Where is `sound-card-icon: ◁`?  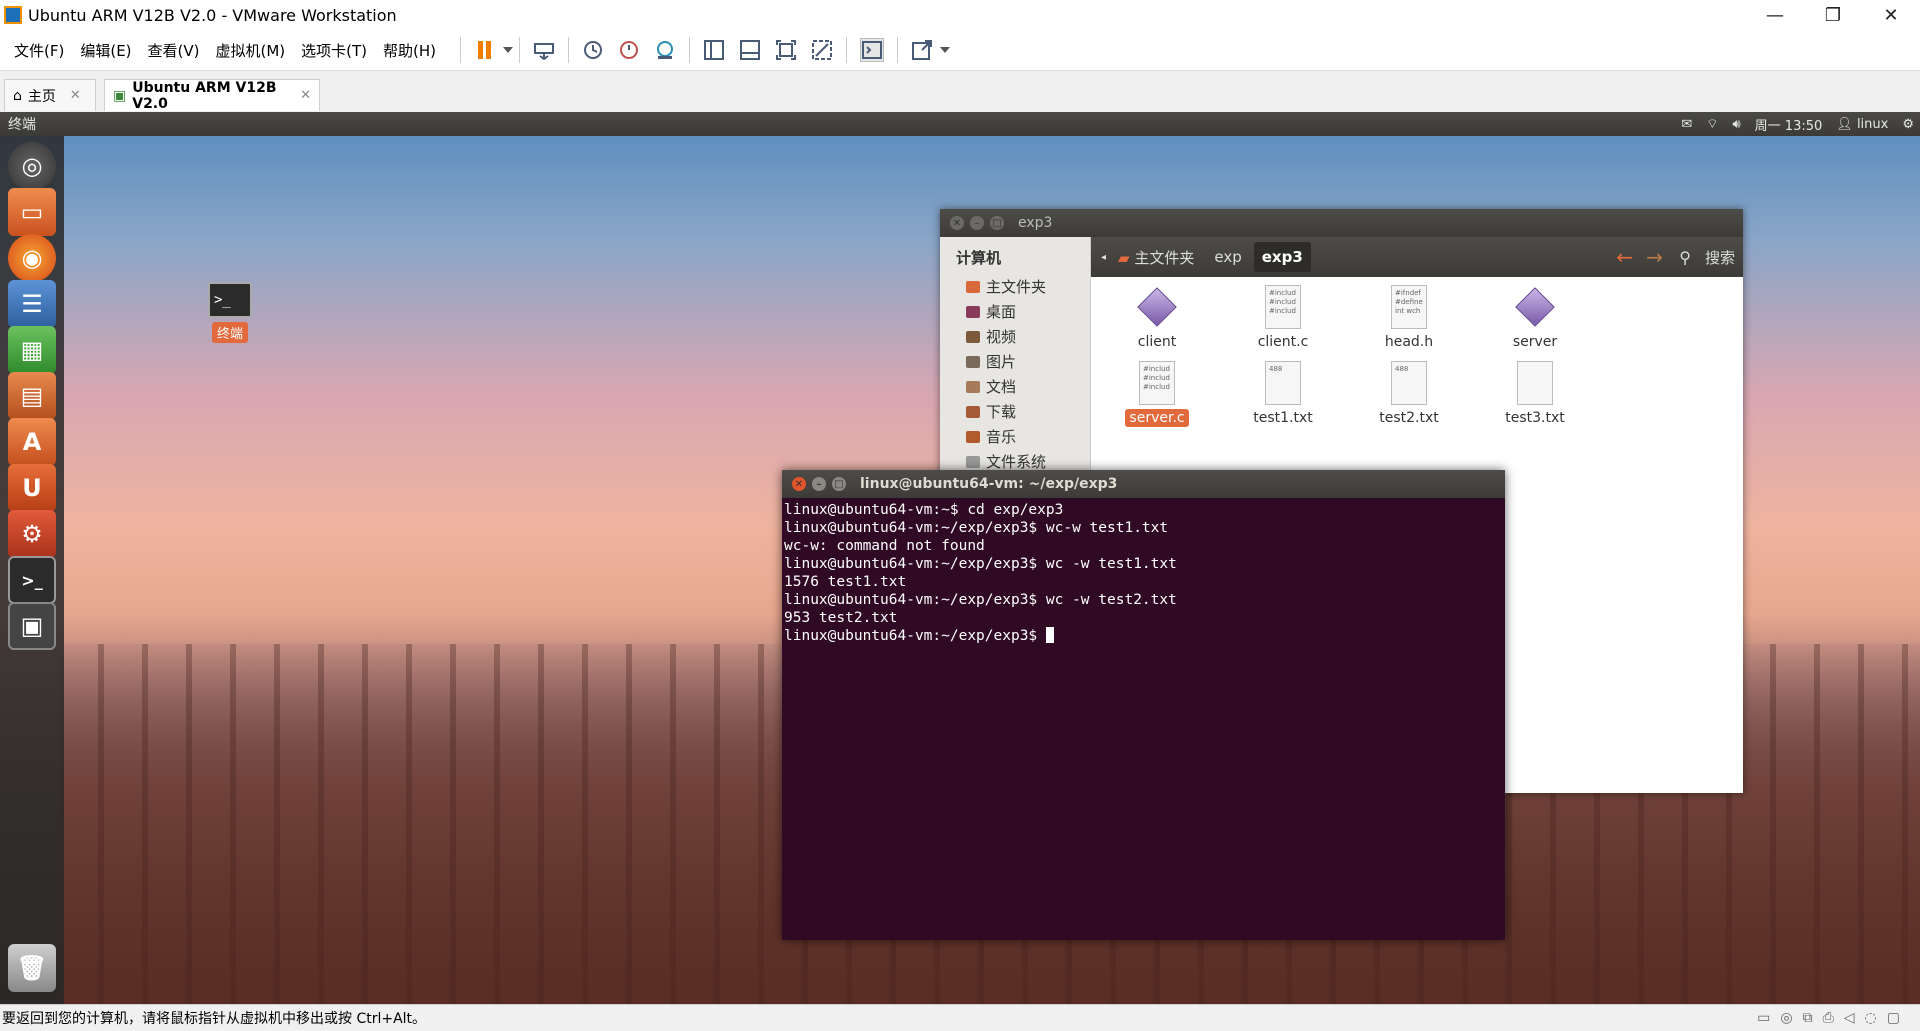 sound-card-icon: ◁ is located at coordinates (1849, 1018).